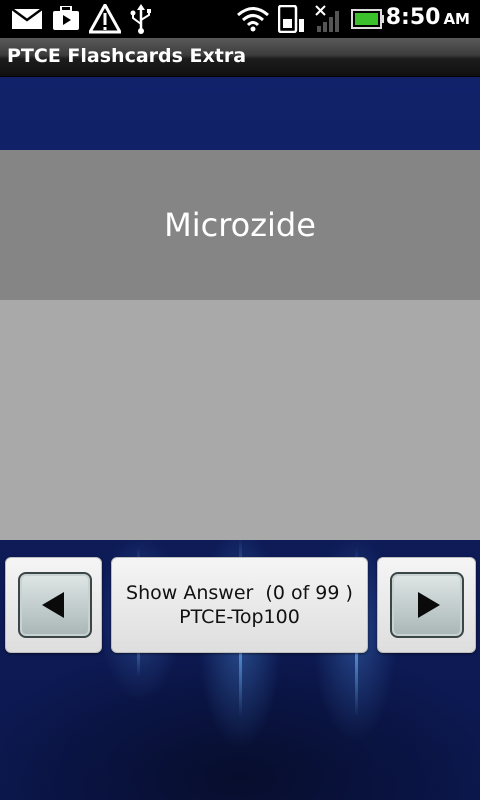 This screenshot has width=480, height=800. What do you see at coordinates (239, 593) in the screenshot?
I see `show-answer-label: Show Answer (0 of 99 )` at bounding box center [239, 593].